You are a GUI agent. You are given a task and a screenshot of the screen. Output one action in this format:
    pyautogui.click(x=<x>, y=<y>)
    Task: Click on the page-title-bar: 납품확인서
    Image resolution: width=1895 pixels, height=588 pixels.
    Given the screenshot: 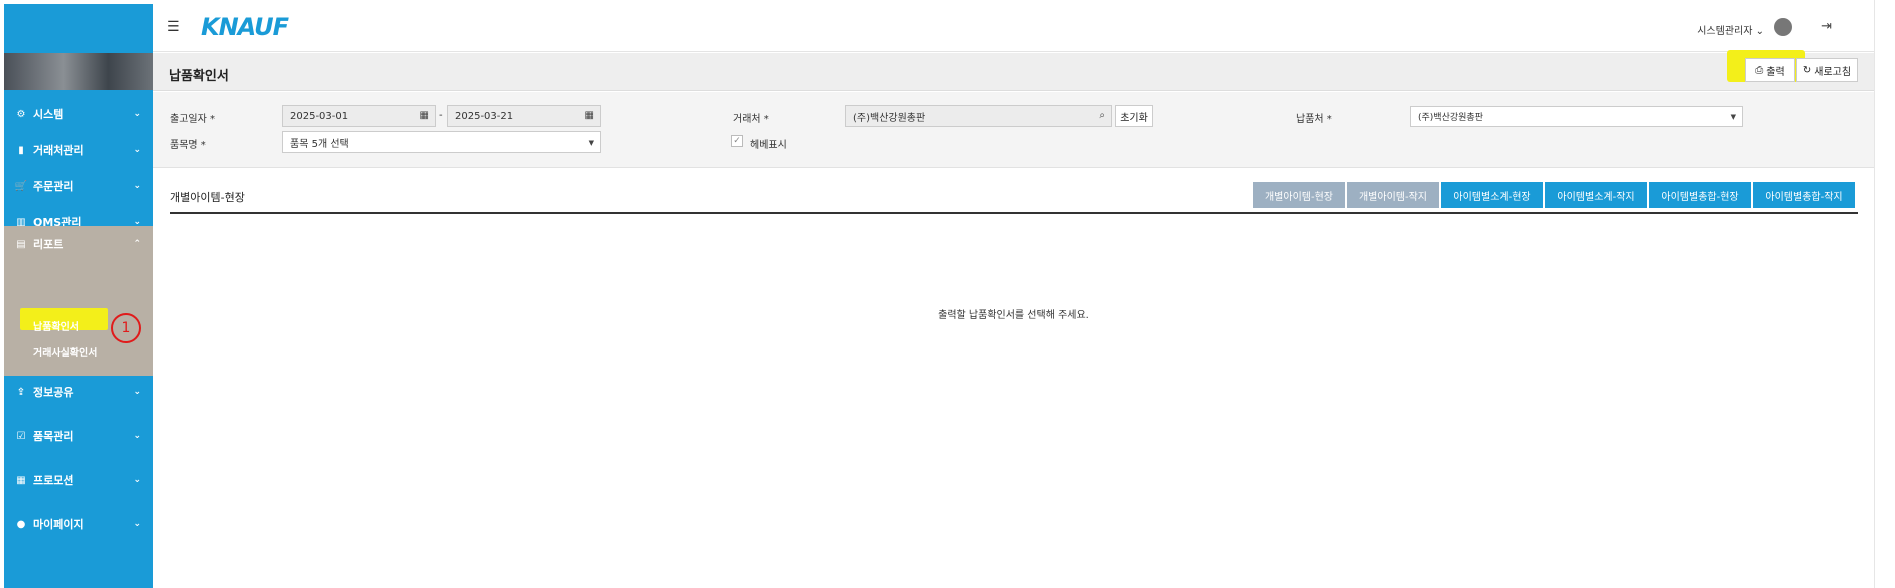 What is the action you would take?
    pyautogui.click(x=1013, y=72)
    